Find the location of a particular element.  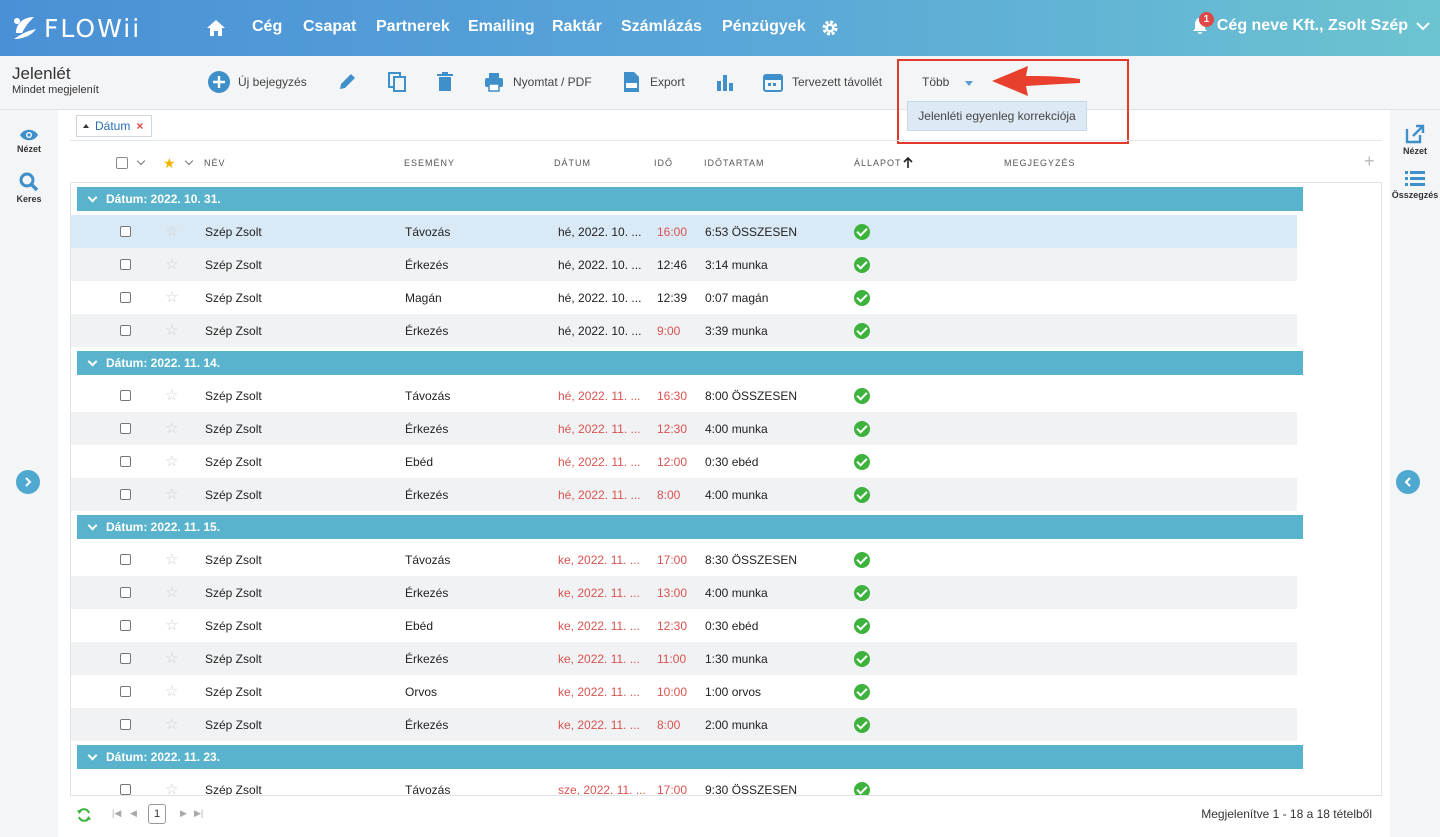

refresh-icon is located at coordinates (84, 815).